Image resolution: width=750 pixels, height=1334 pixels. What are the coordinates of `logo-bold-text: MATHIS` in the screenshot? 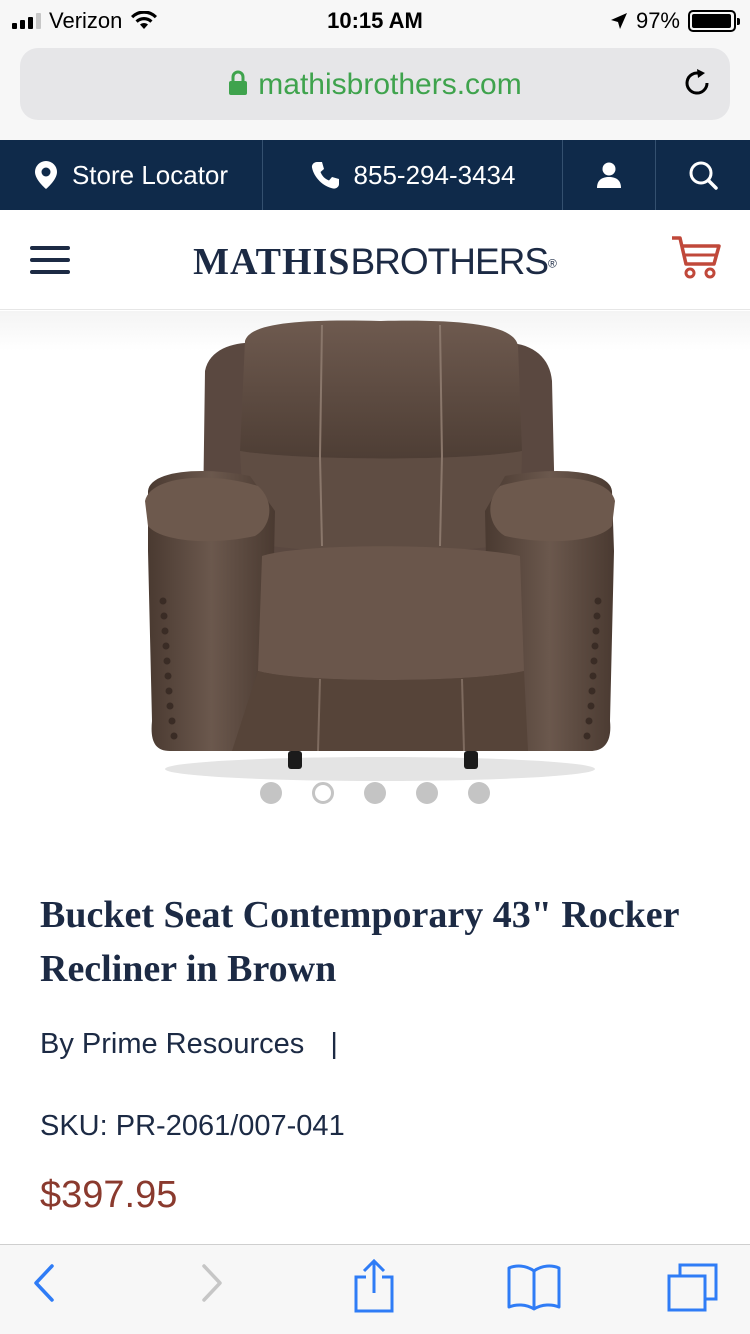 It's located at (272, 262).